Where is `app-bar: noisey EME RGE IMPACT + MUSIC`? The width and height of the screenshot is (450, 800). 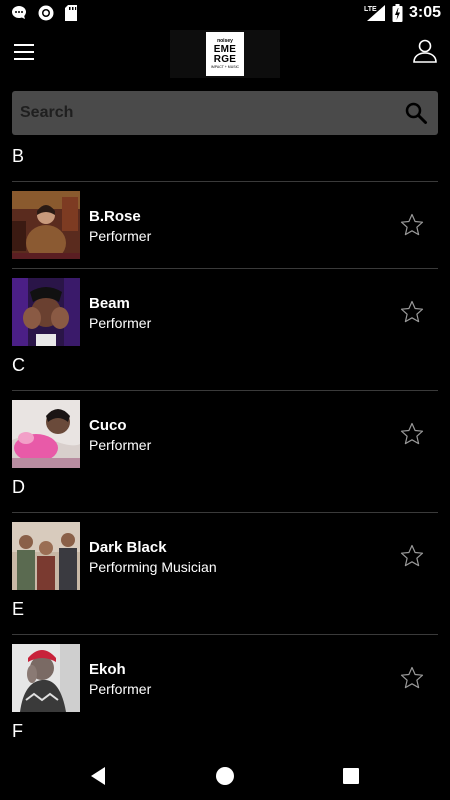 app-bar: noisey EME RGE IMPACT + MUSIC is located at coordinates (225, 54).